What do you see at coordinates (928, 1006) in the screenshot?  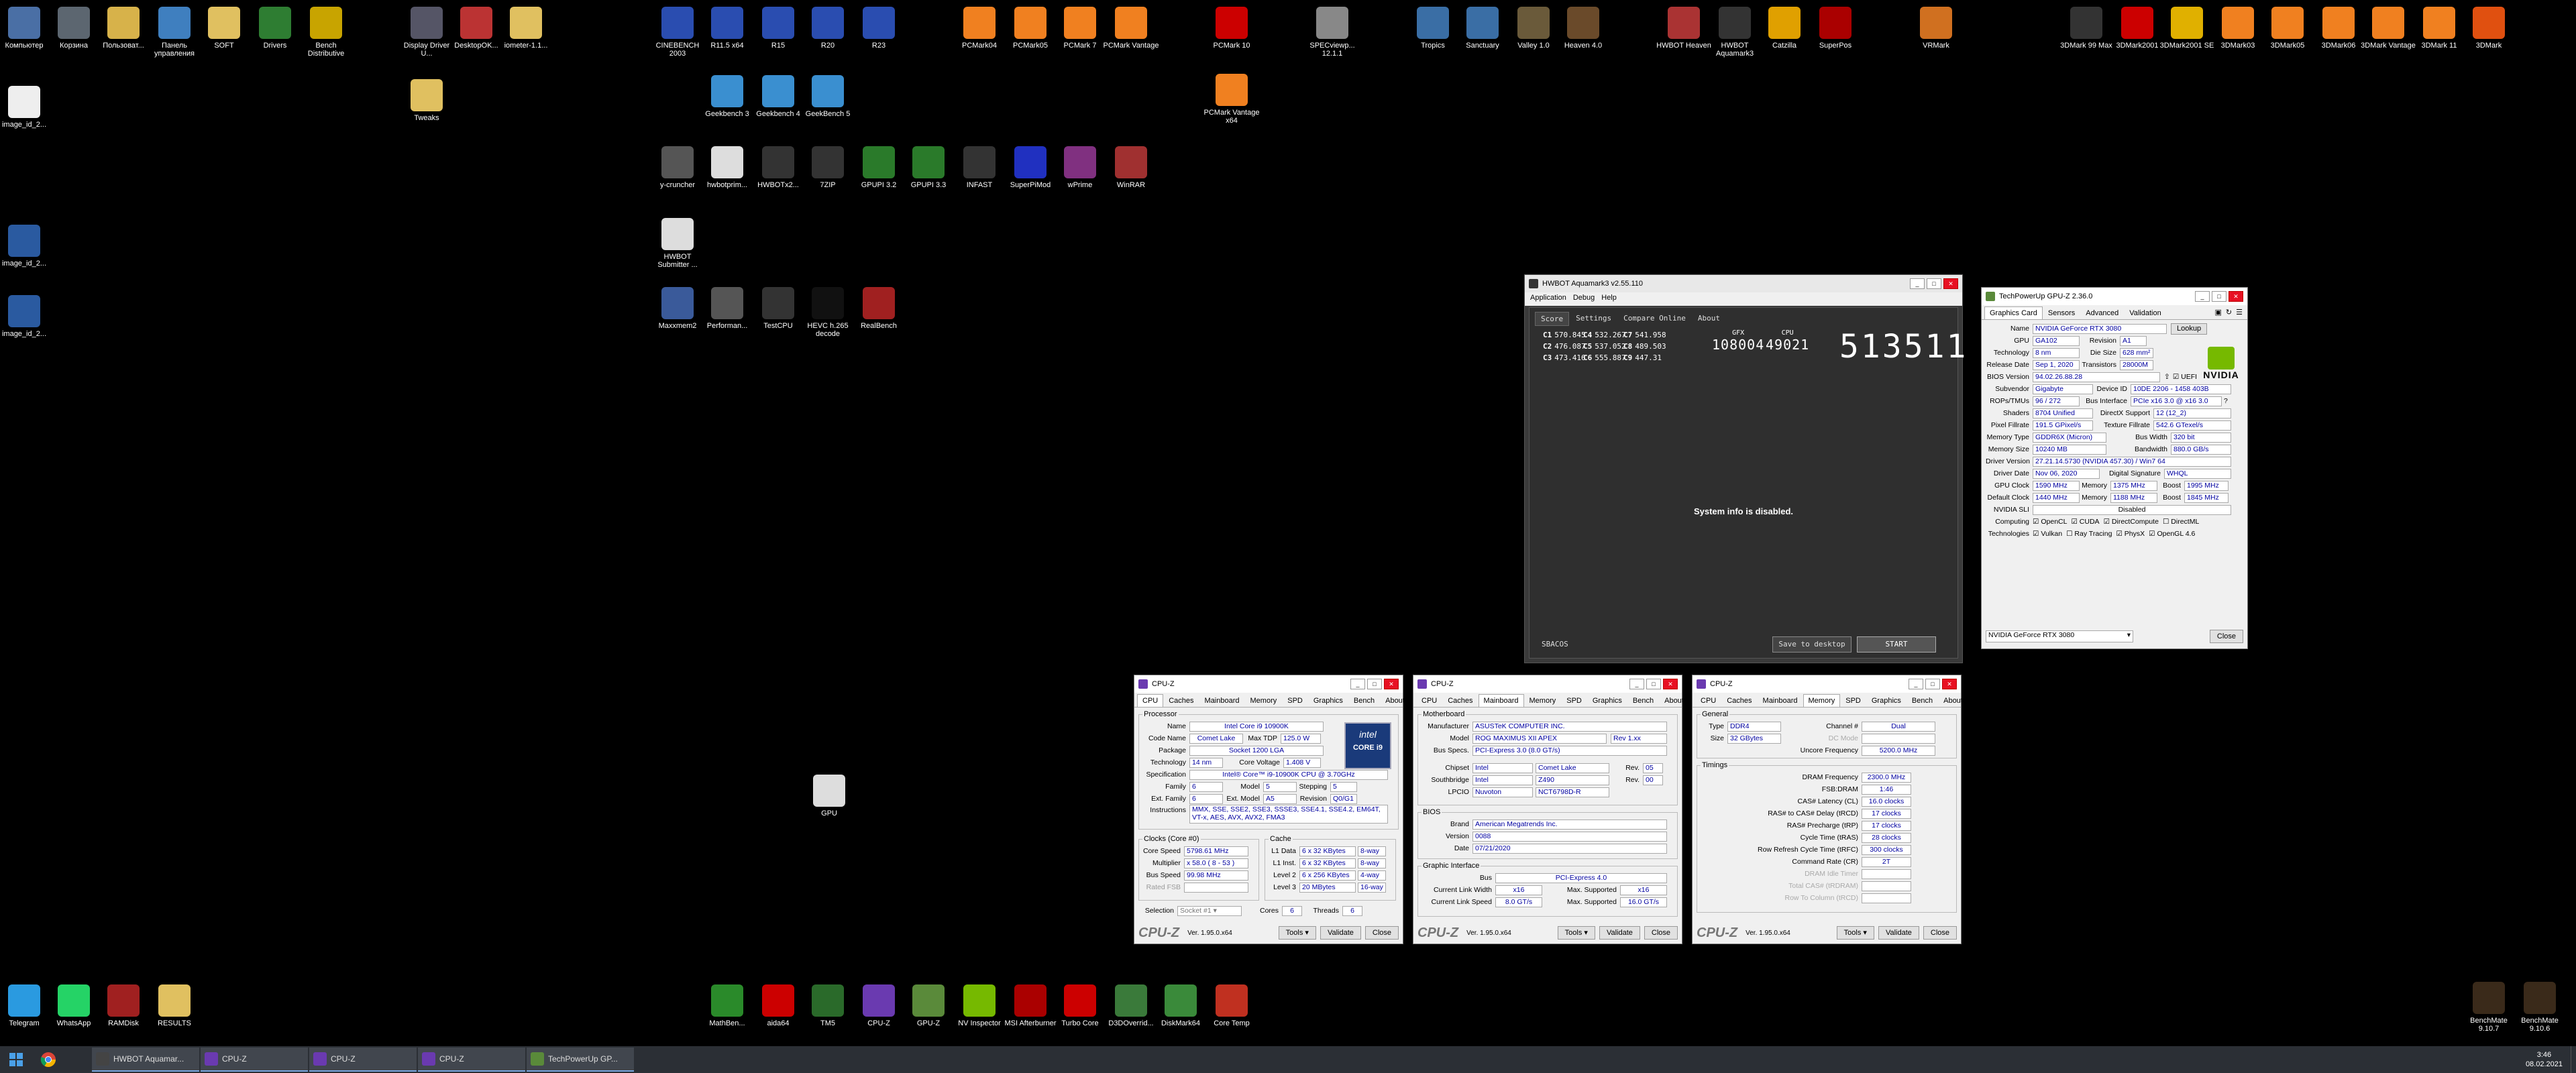 I see `desktop-icon: GPU-Z` at bounding box center [928, 1006].